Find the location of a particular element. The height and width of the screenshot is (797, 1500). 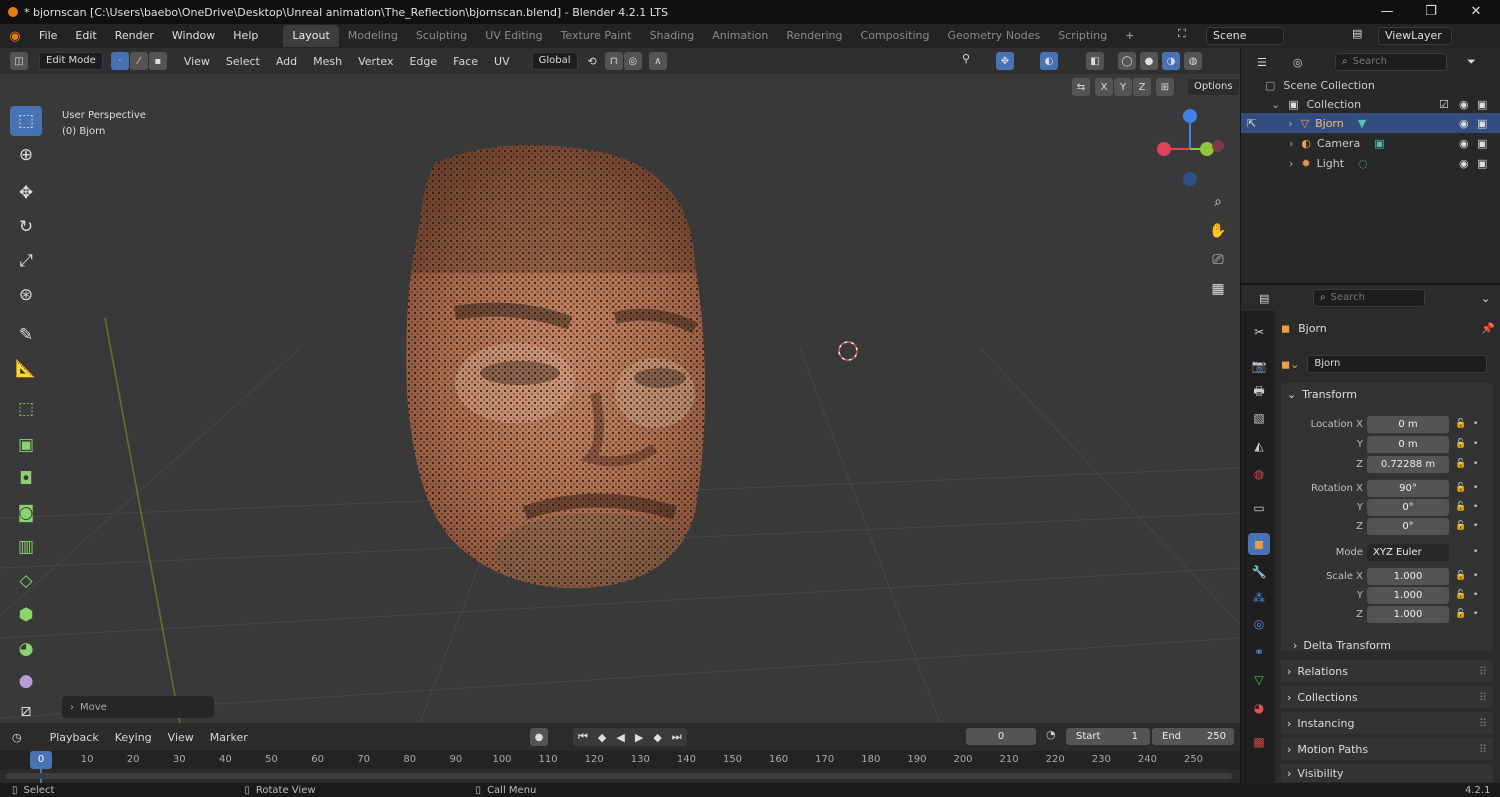

expand-chevron-icon: ⌄ is located at coordinates (1275, 104).